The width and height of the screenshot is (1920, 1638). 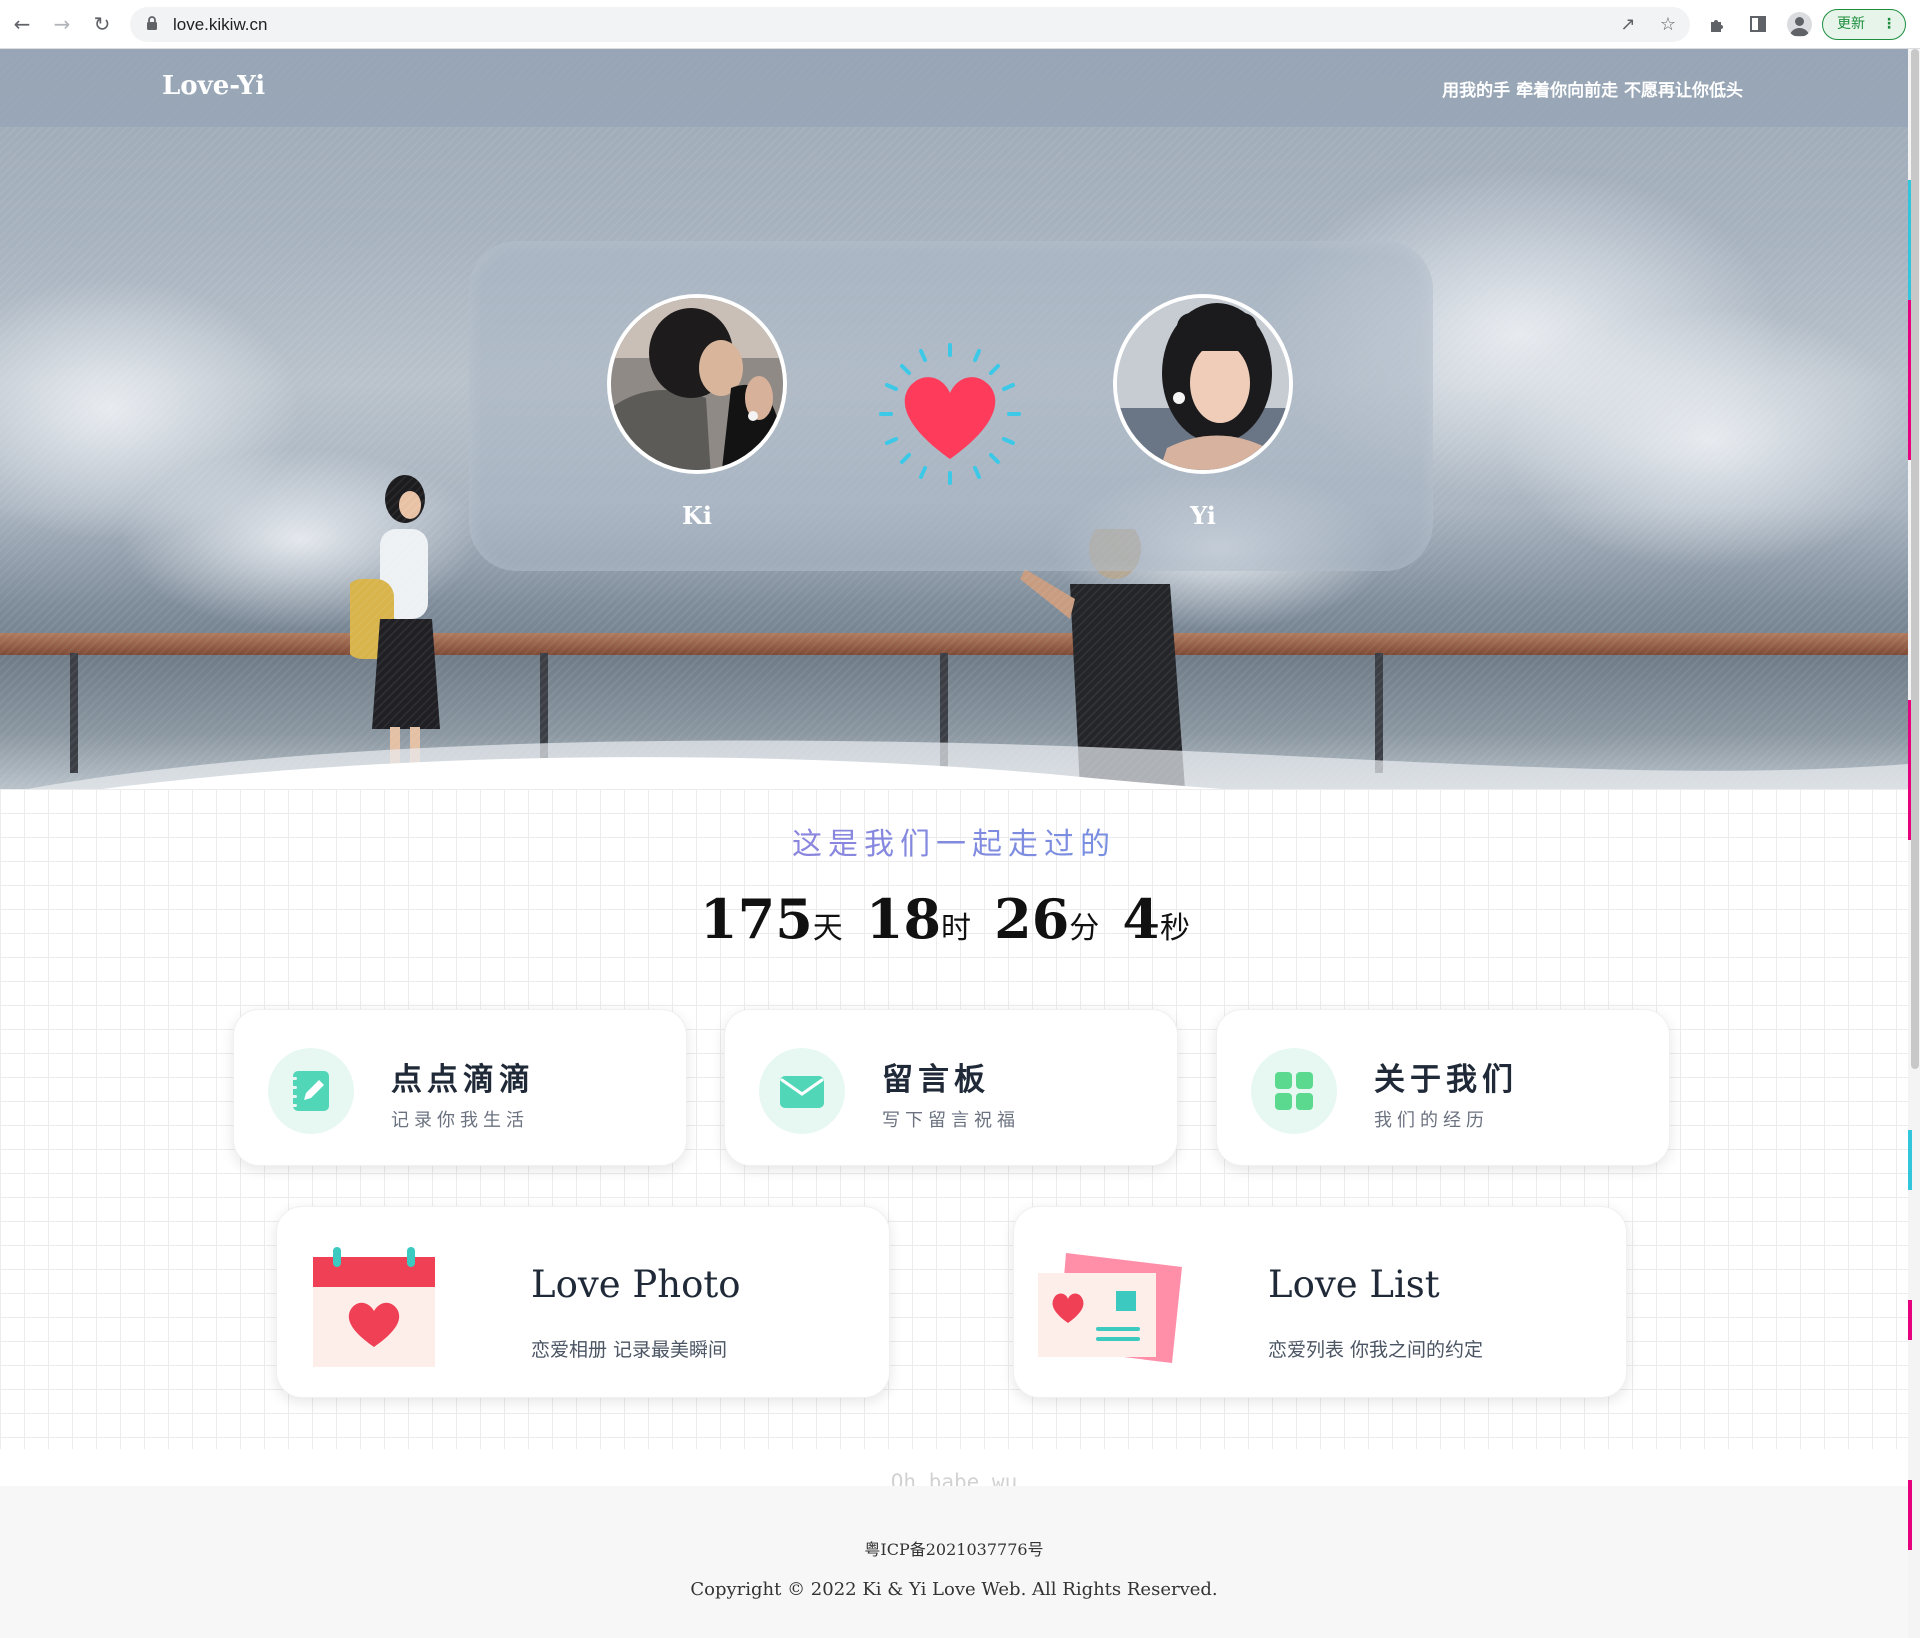 What do you see at coordinates (1141, 919) in the screenshot?
I see `seconds-value: 4` at bounding box center [1141, 919].